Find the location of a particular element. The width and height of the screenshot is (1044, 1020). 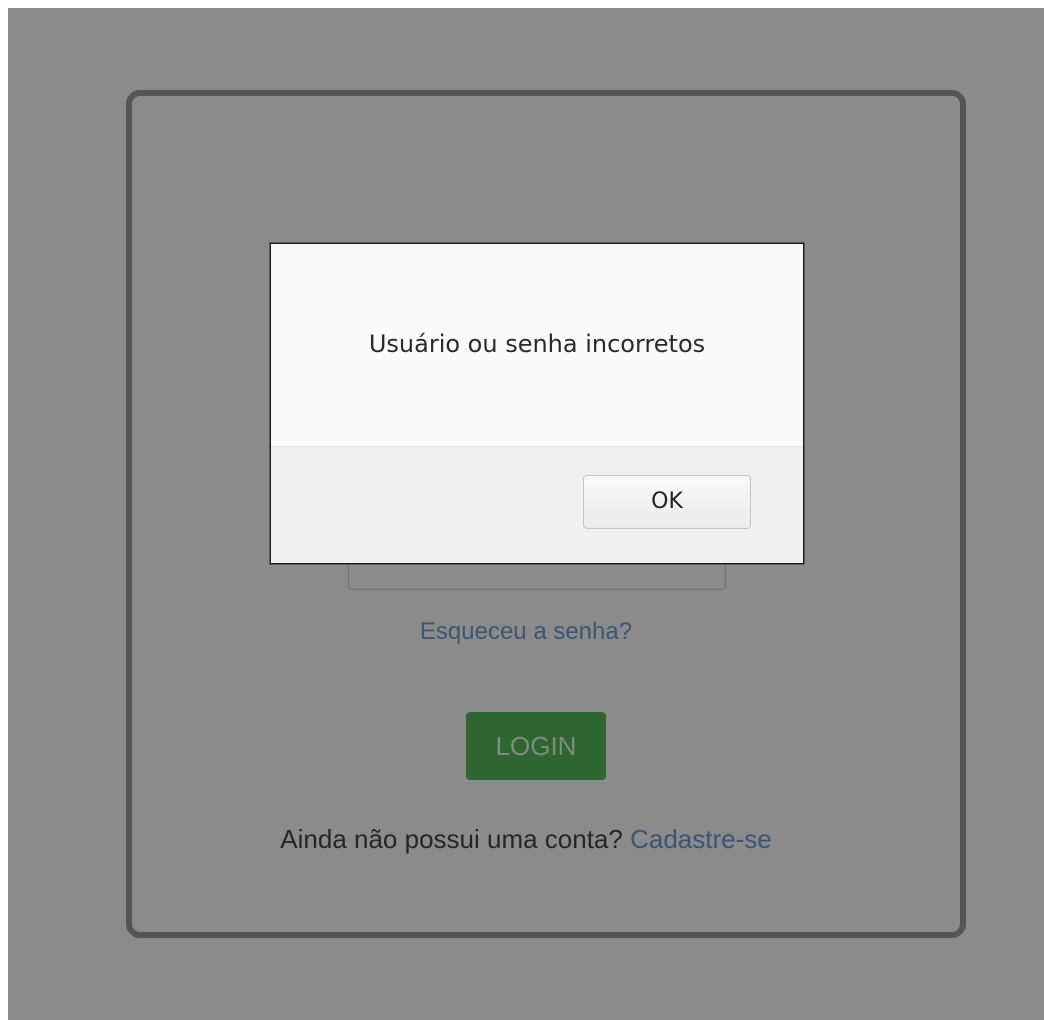

alert-footer: OK is located at coordinates (537, 504).